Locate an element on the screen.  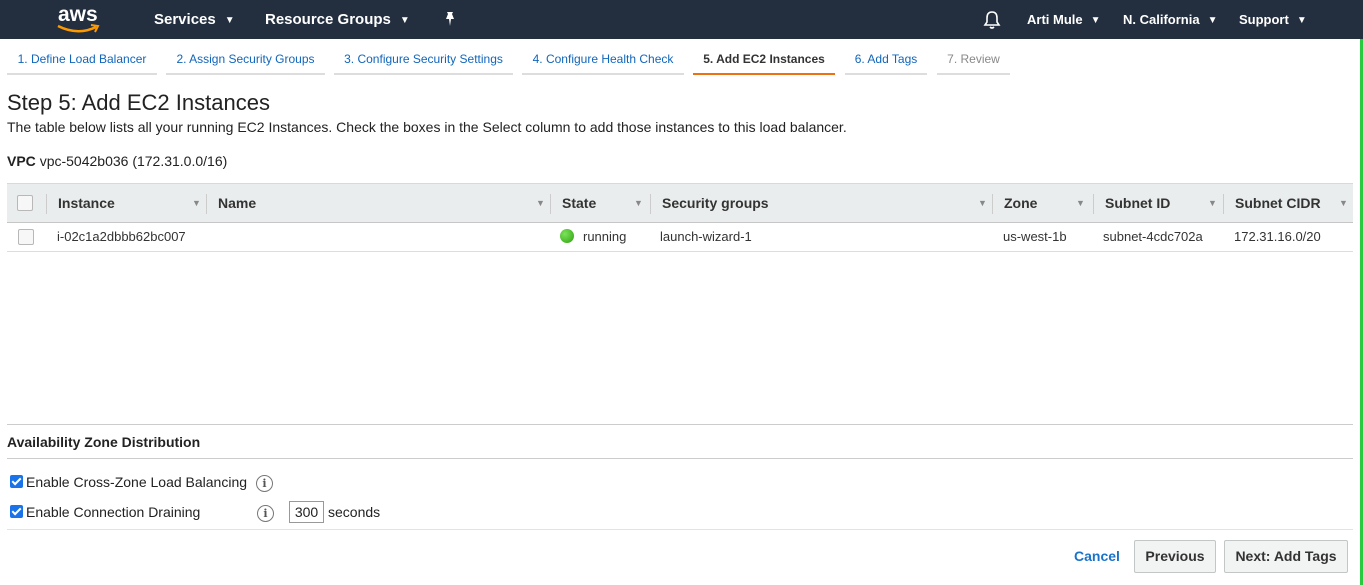
step-configure-health-check: 4. Configure Health Check is located at coordinates (603, 60).